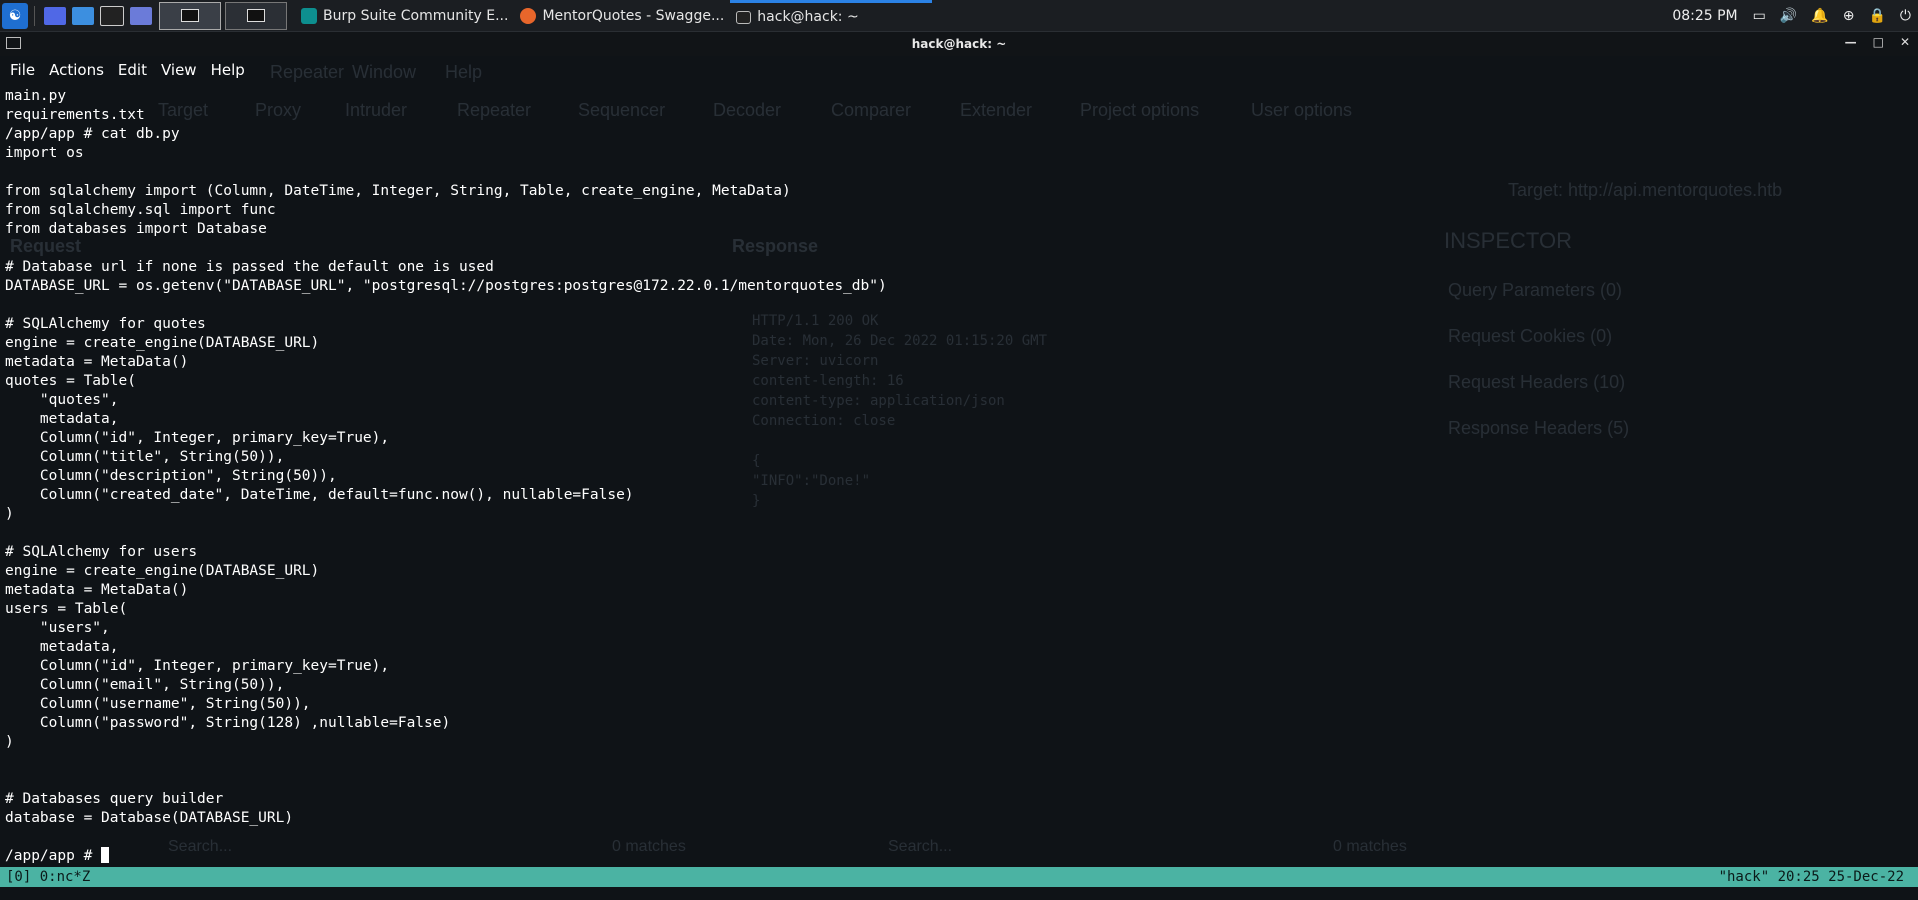 Image resolution: width=1918 pixels, height=900 pixels. I want to click on menu-view: View, so click(179, 70).